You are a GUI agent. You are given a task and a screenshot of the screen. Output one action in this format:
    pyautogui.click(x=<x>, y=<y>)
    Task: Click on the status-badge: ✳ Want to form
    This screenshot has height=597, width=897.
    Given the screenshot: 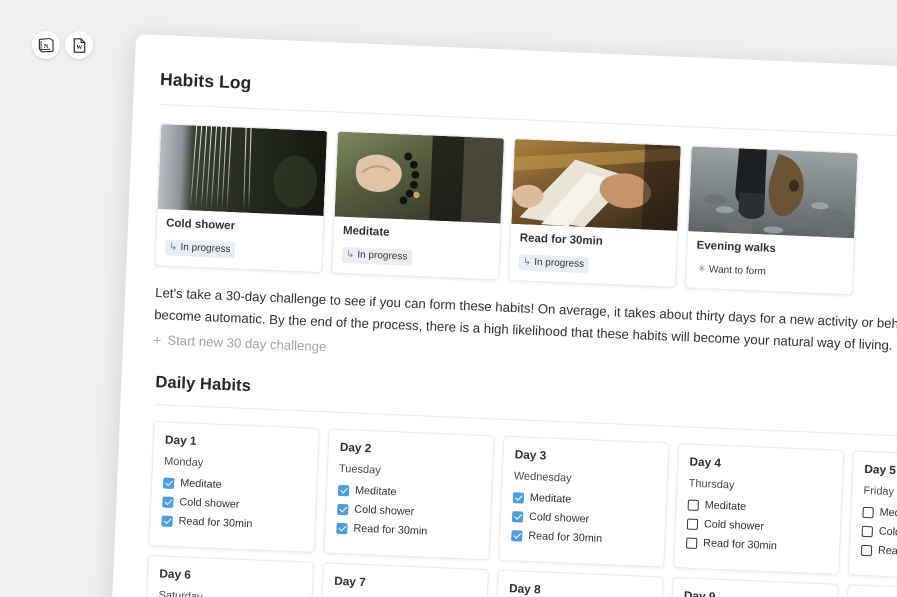 What is the action you would take?
    pyautogui.click(x=733, y=271)
    